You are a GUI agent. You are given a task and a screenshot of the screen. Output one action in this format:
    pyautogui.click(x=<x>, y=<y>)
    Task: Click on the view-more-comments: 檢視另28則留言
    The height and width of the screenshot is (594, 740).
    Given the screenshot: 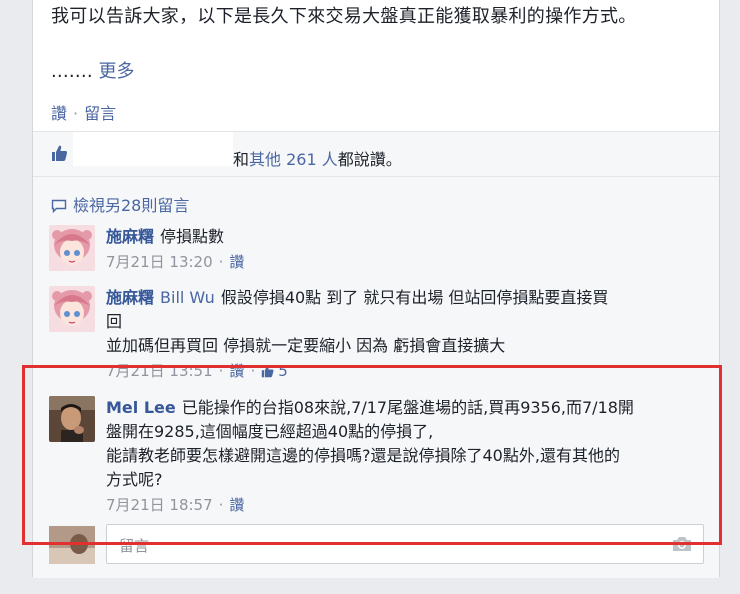 What is the action you would take?
    pyautogui.click(x=120, y=204)
    